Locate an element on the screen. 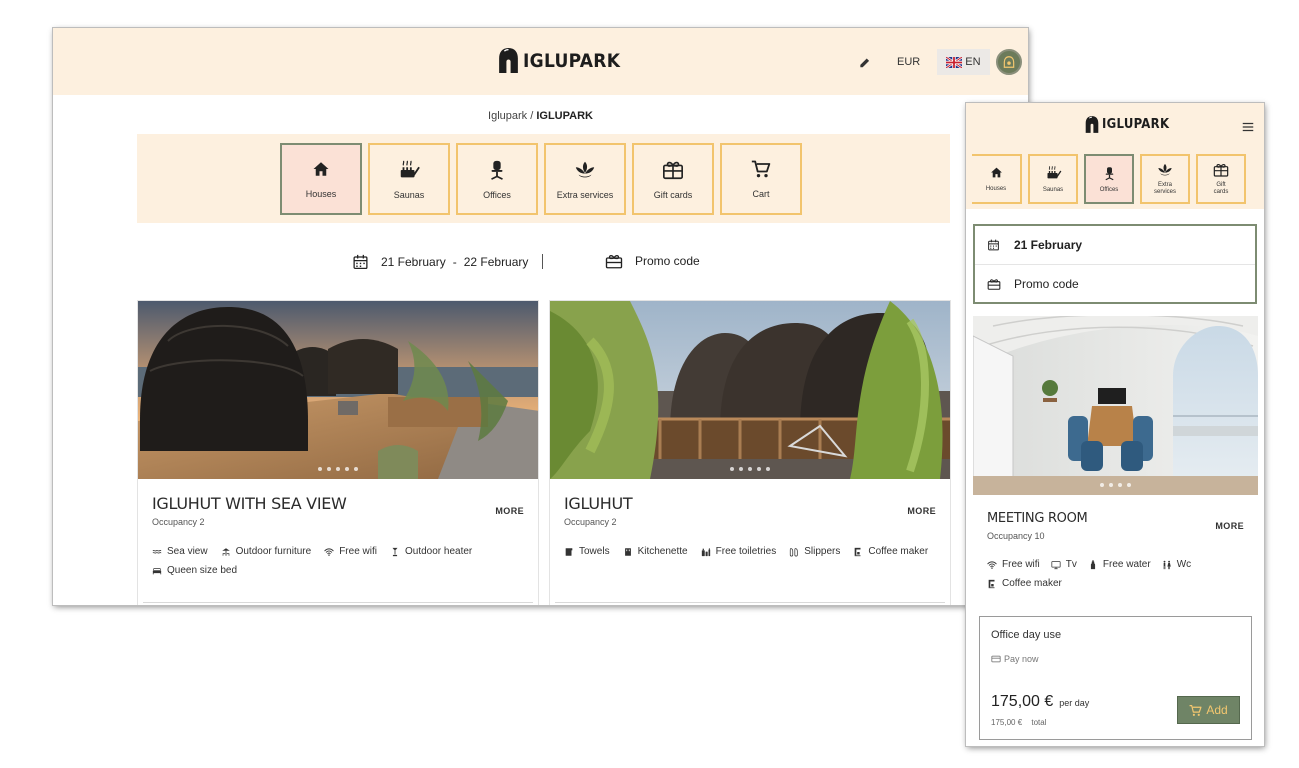  user-icon is located at coordinates (1008, 62).